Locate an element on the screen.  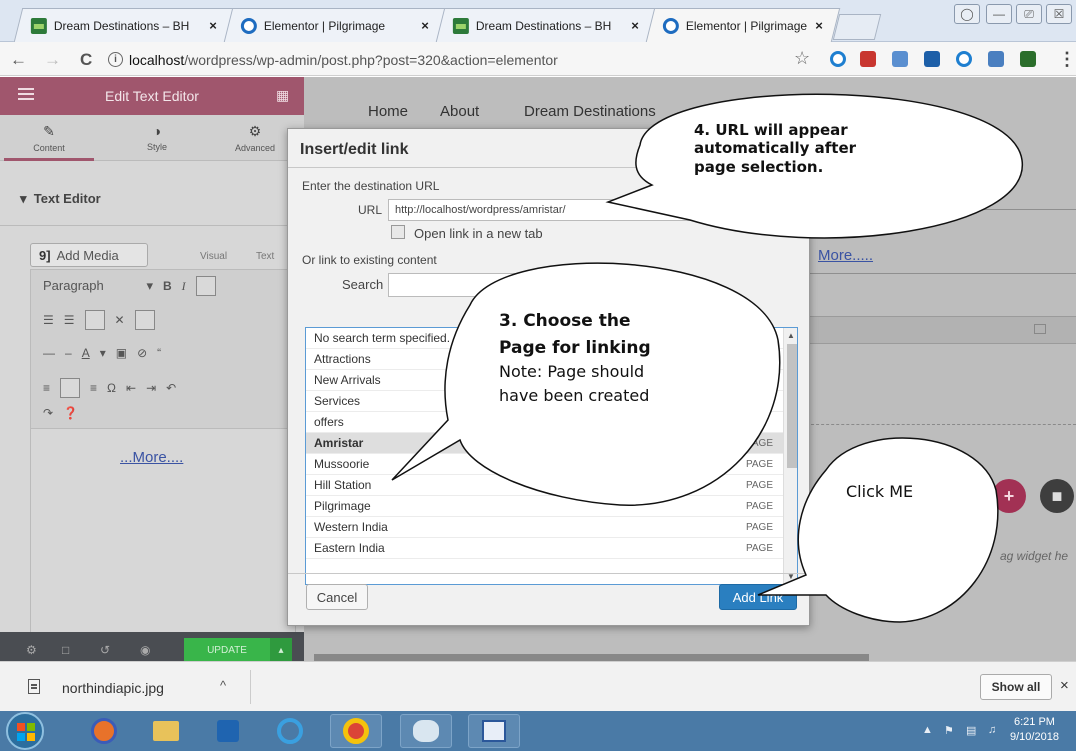
redo-icon: ↷ is located at coordinates (48, 413).